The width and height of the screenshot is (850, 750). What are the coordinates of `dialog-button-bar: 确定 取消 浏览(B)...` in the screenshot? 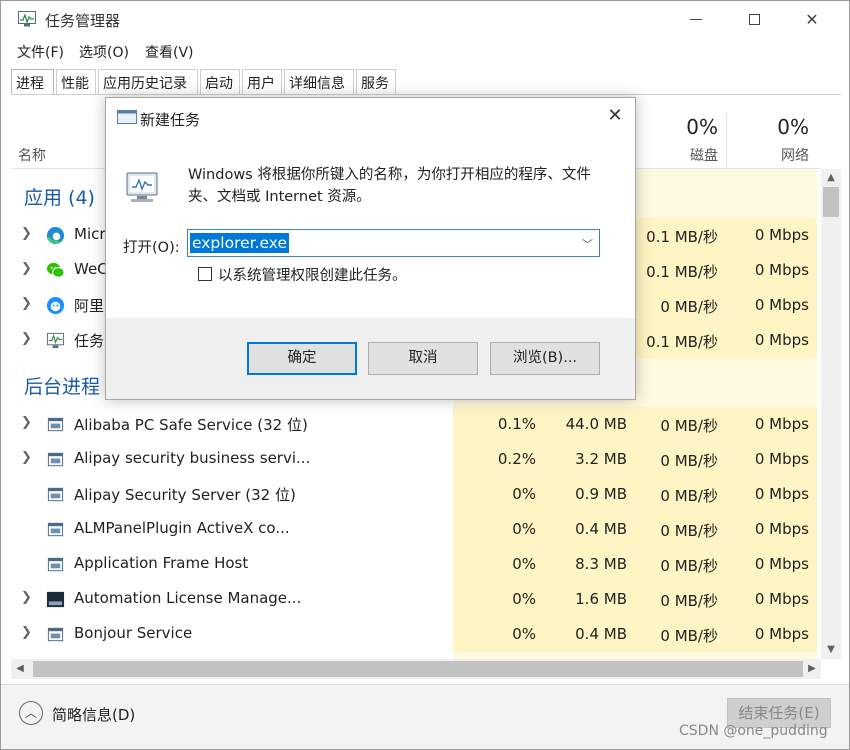 It's located at (370, 358).